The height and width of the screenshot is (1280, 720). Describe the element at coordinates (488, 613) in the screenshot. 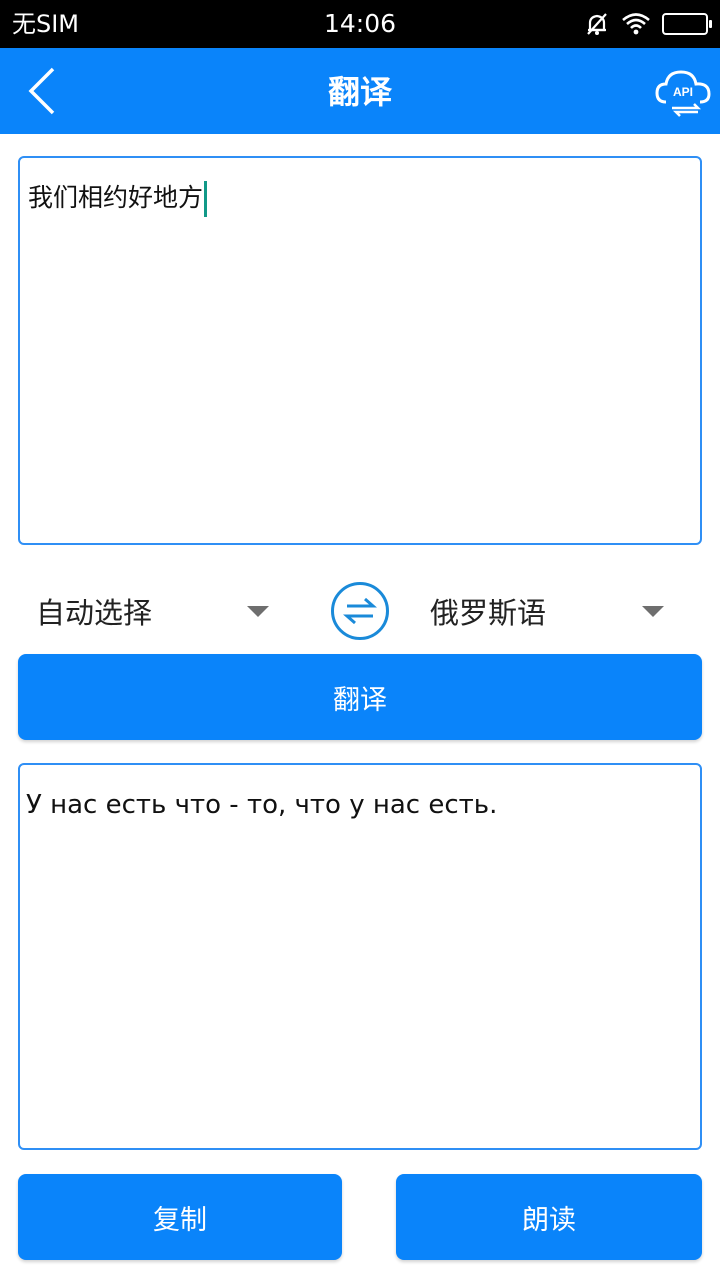

I see `target-language-label: 俄罗斯语` at that location.